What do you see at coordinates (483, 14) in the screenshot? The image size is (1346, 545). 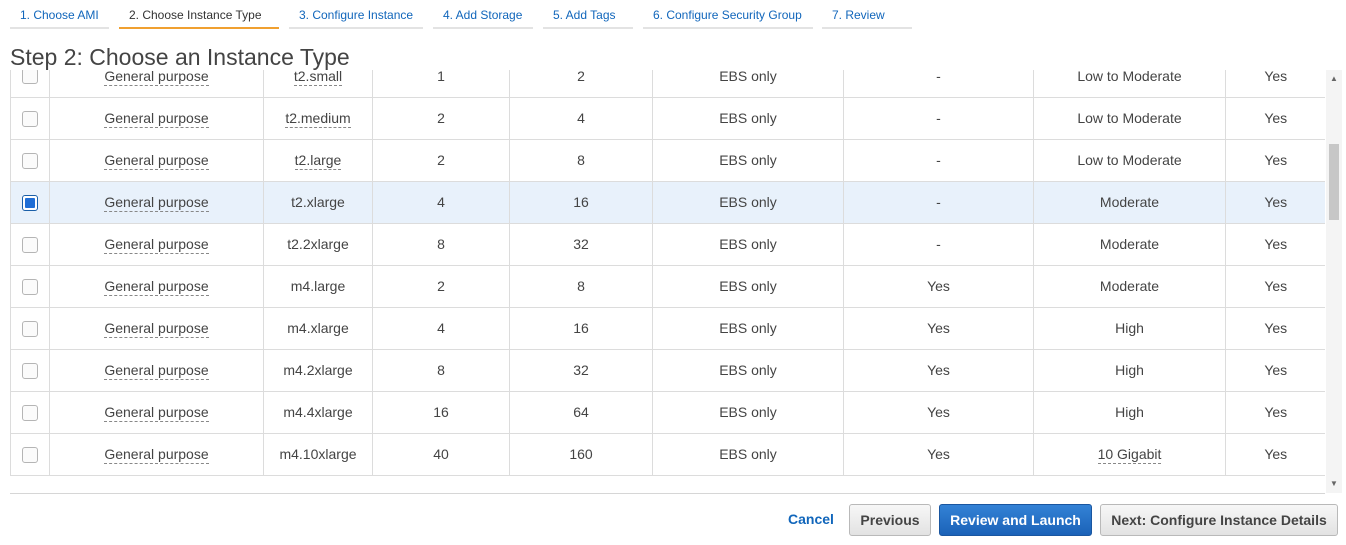 I see `tab-add-storage: 4. Add Storage` at bounding box center [483, 14].